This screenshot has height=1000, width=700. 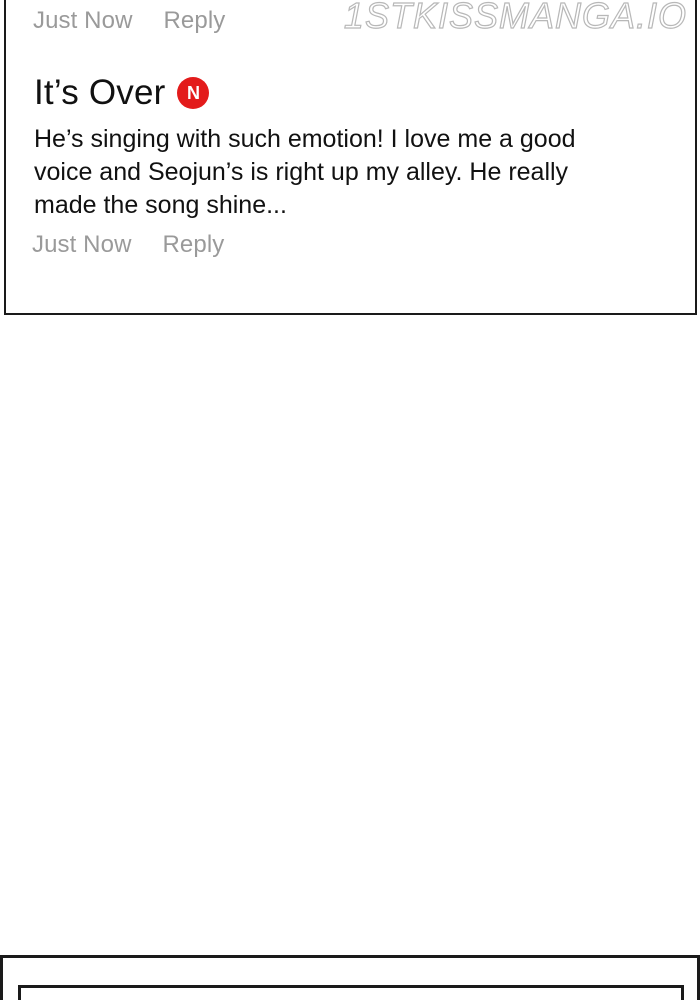 I want to click on watermark: 1STKISSMANGA.IO, so click(x=515, y=18).